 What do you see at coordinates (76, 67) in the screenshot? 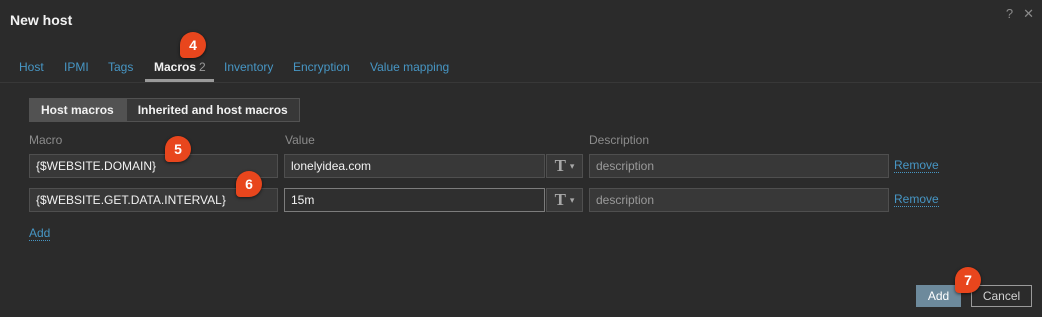
I see `tab-ipmi: IPMI` at bounding box center [76, 67].